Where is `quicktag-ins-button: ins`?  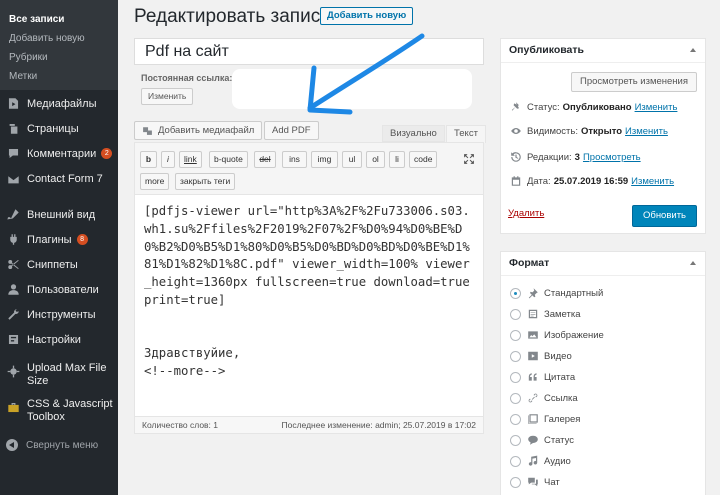 quicktag-ins-button: ins is located at coordinates (294, 159).